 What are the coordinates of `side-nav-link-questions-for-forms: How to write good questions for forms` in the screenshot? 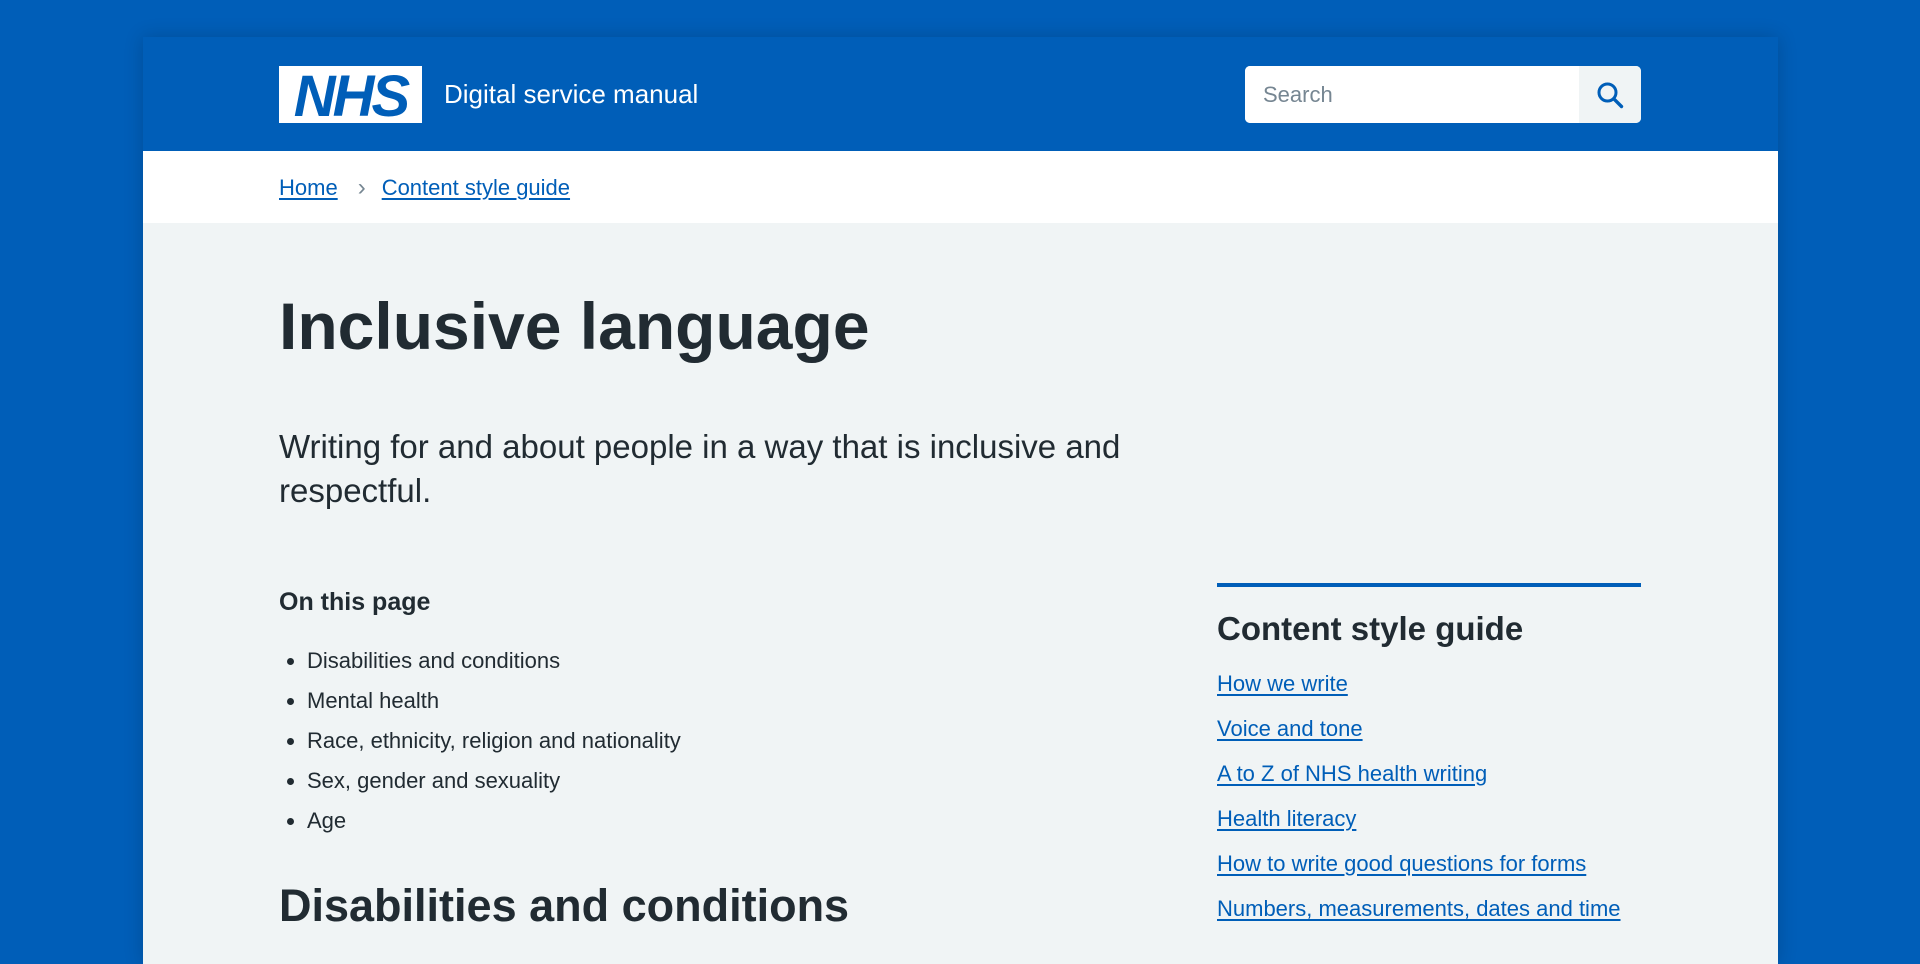 It's located at (1401, 863).